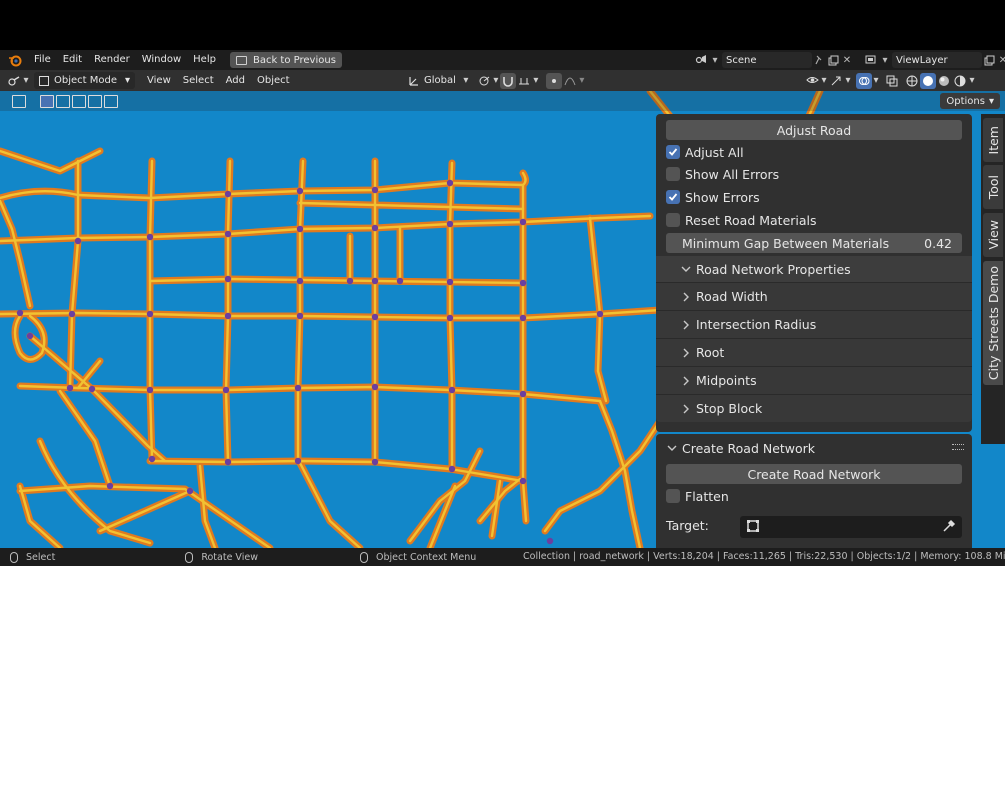 This screenshot has height=804, width=1005. Describe the element at coordinates (701, 60) in the screenshot. I see `scene-icon` at that location.